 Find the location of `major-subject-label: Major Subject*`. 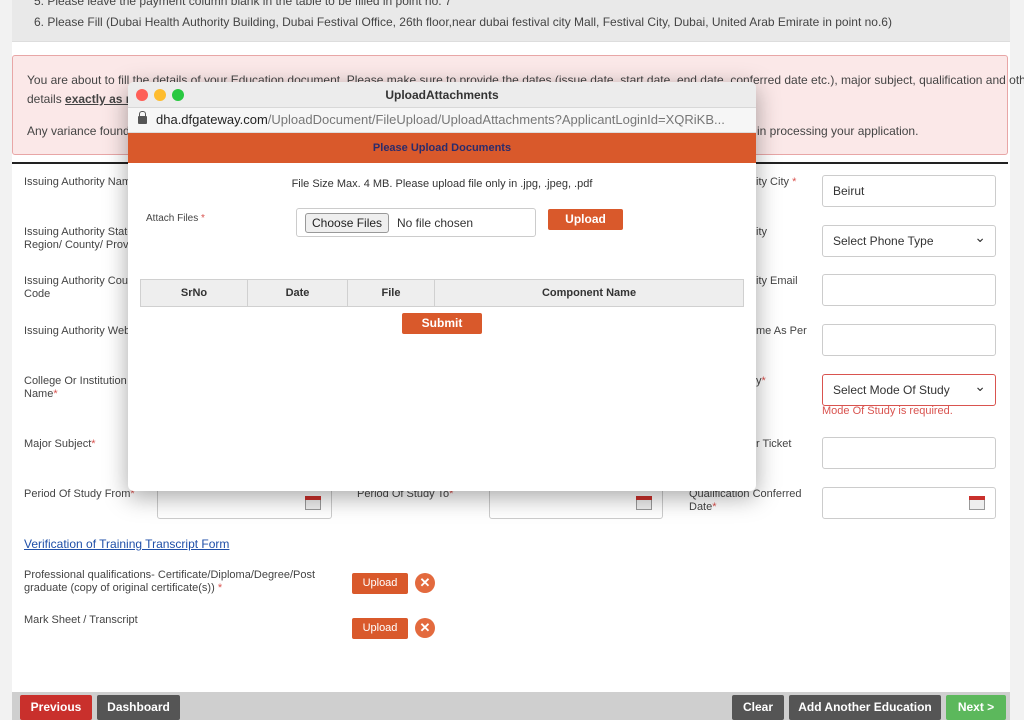

major-subject-label: Major Subject* is located at coordinates (60, 444).